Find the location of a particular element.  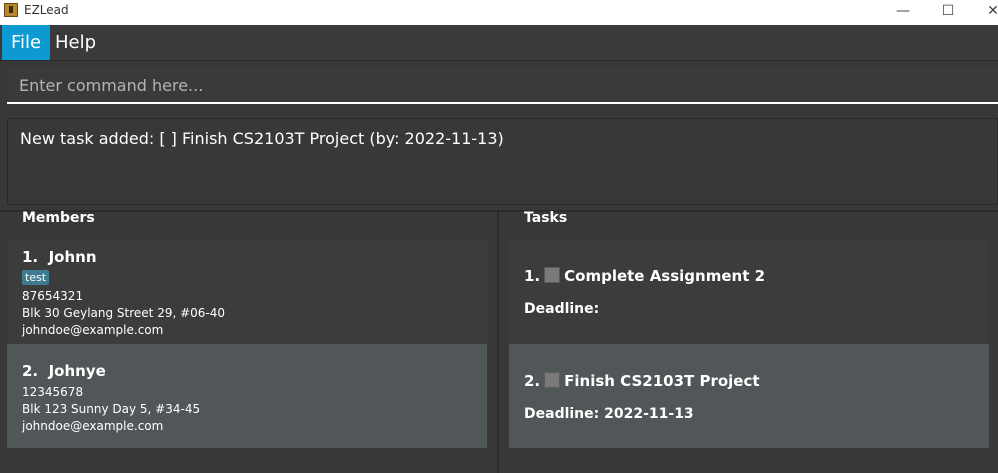

horizontal-divider is located at coordinates (499, 211).